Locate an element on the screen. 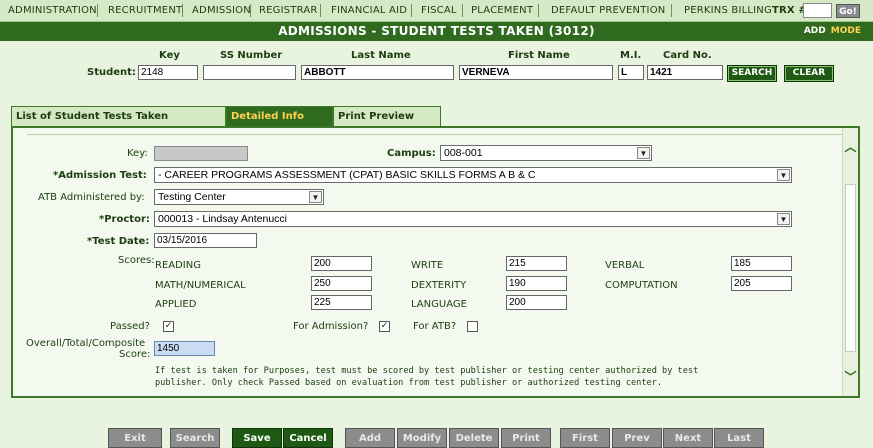 This screenshot has width=873, height=448. score-label-verbal: VERBAL is located at coordinates (625, 265).